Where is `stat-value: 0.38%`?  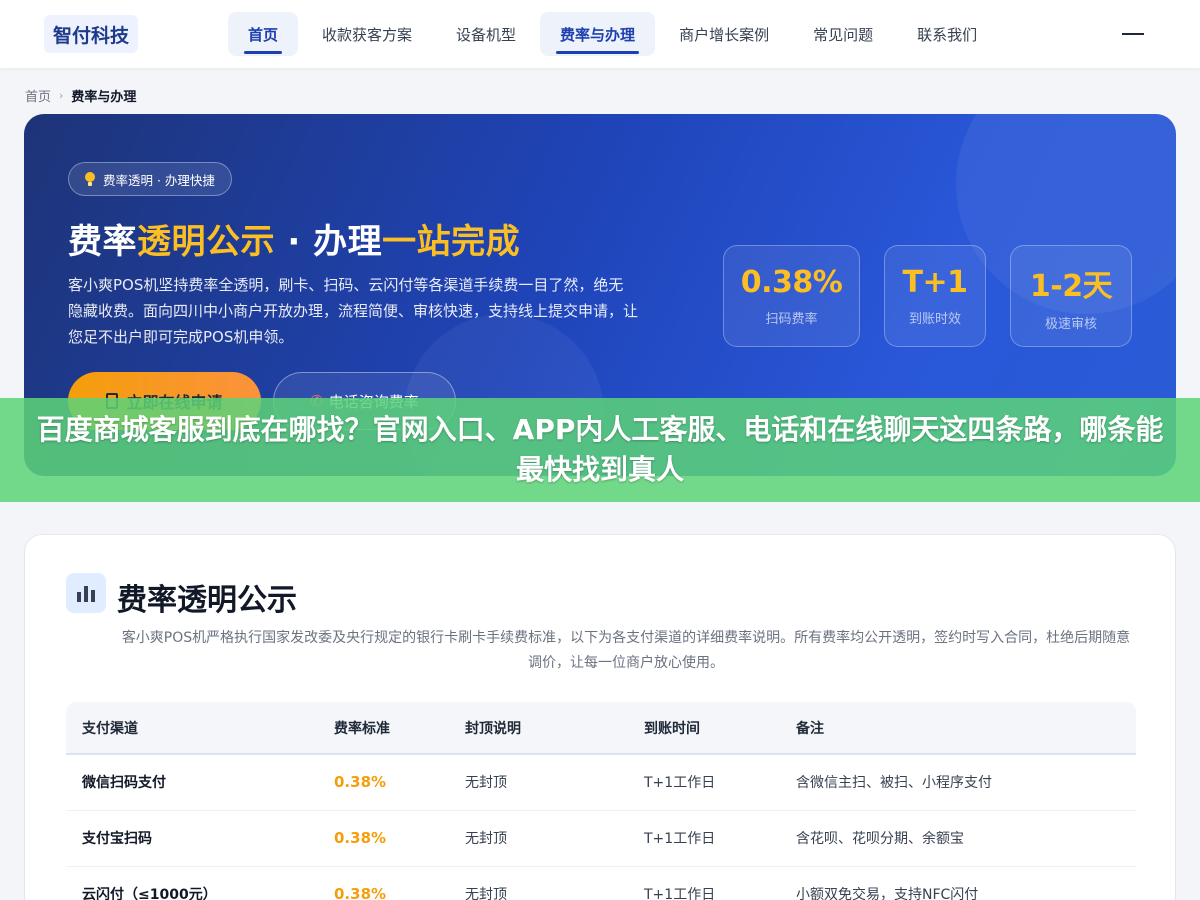
stat-value: 0.38% is located at coordinates (791, 282).